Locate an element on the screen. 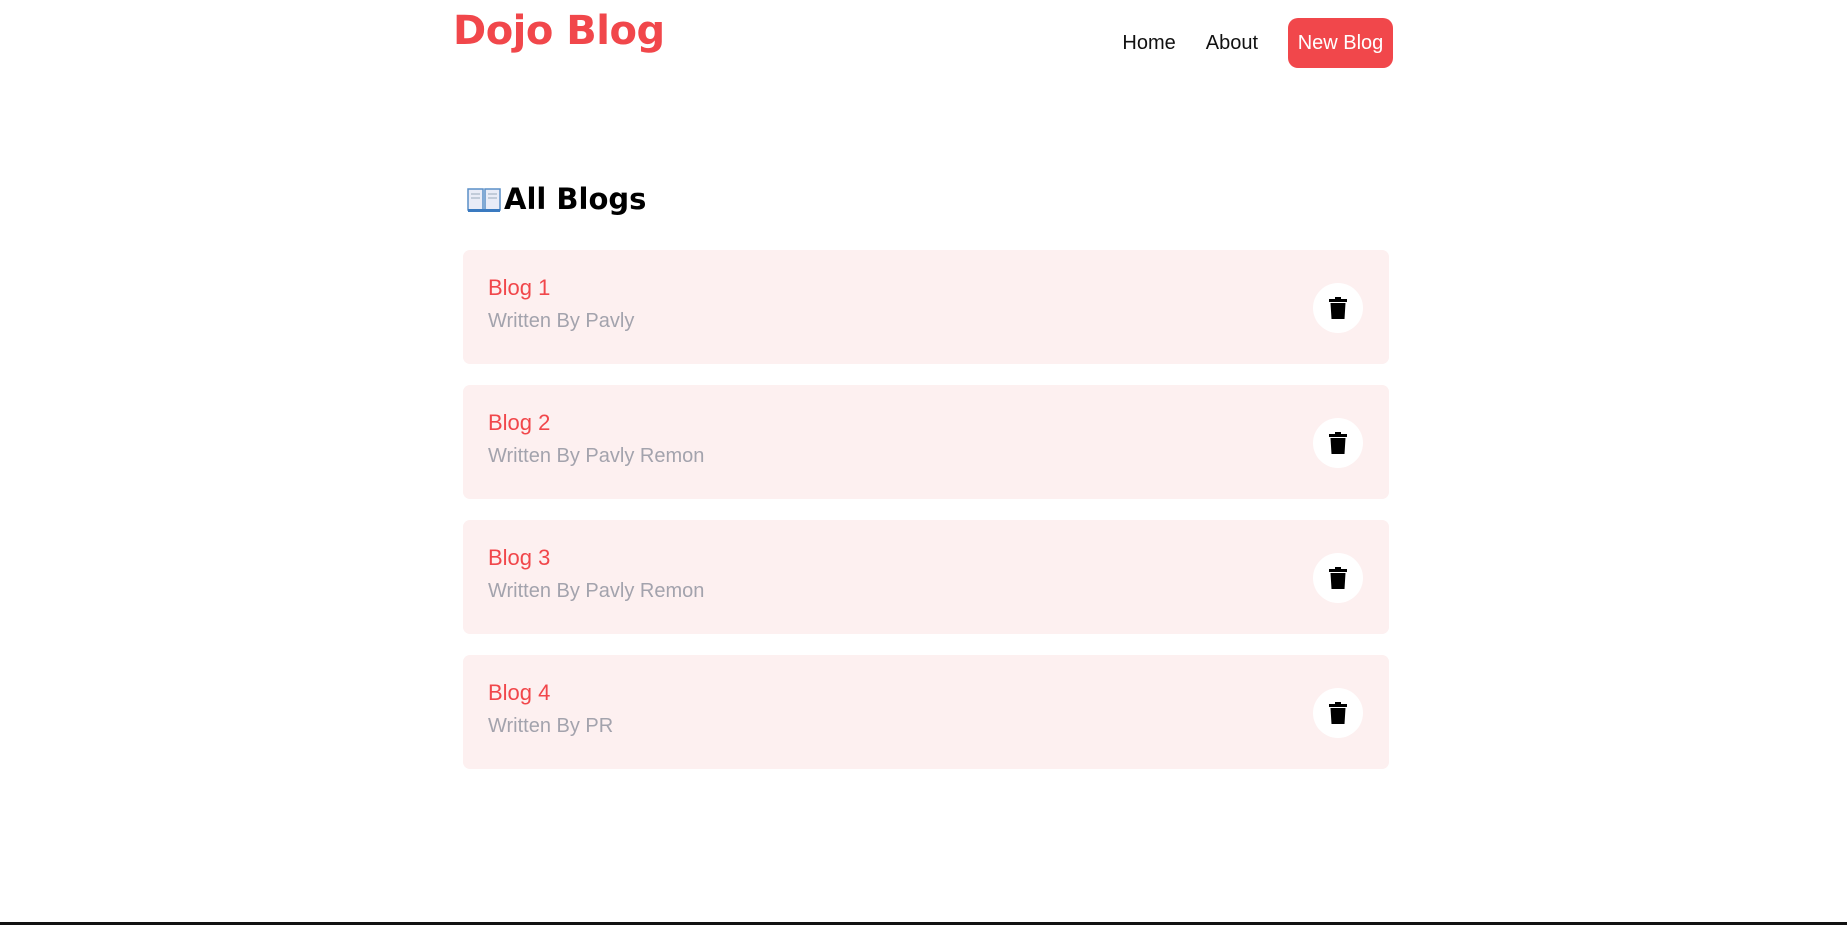  nav-link-home: Home is located at coordinates (1148, 43).